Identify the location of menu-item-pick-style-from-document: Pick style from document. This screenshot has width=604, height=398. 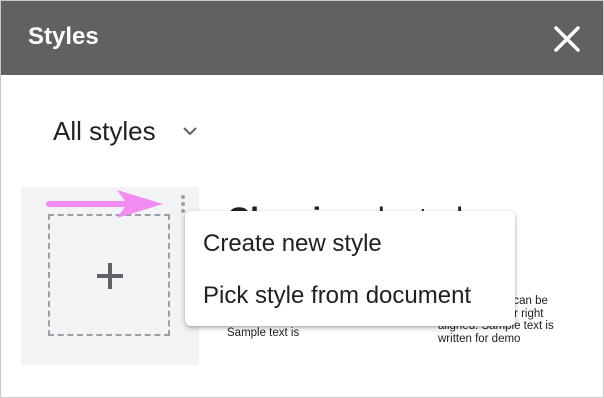
(350, 296).